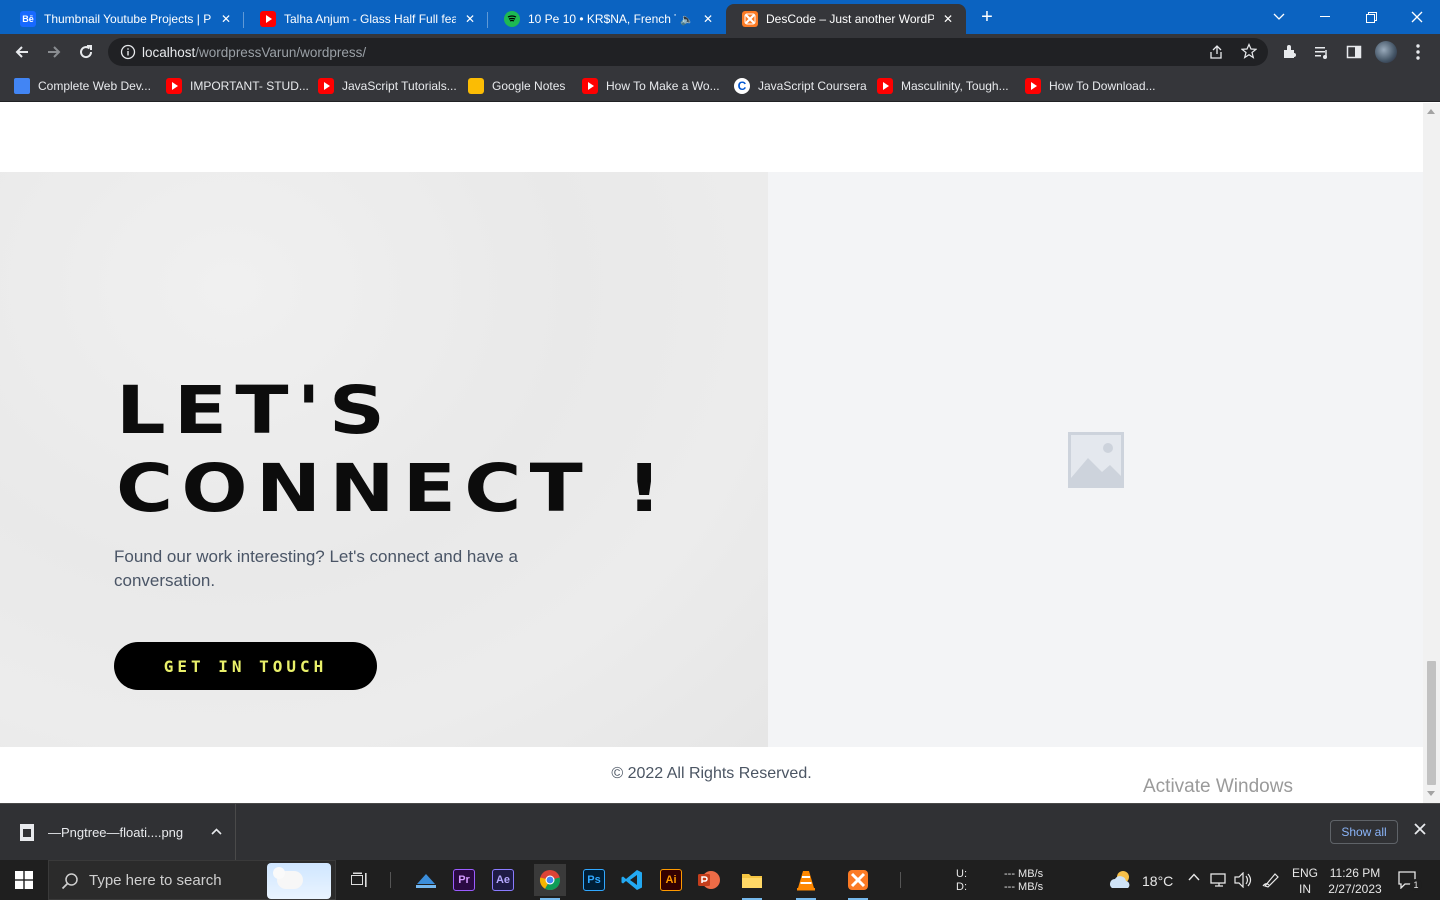 Image resolution: width=1440 pixels, height=913 pixels. Describe the element at coordinates (594, 880) in the screenshot. I see `photoshop-icon: Ps` at that location.